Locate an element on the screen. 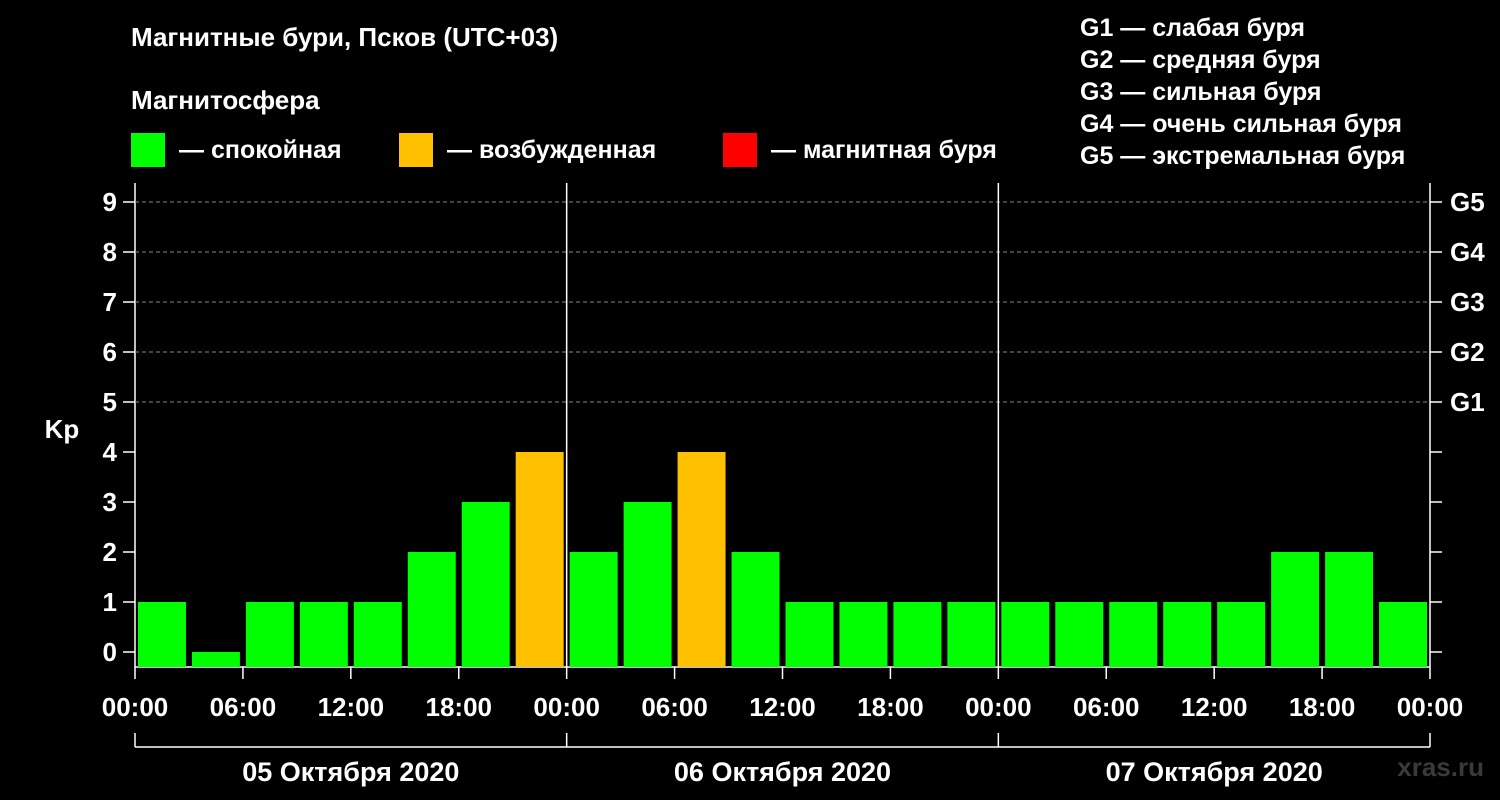 The image size is (1500, 800). y-tick-label: 7 is located at coordinates (110, 302).